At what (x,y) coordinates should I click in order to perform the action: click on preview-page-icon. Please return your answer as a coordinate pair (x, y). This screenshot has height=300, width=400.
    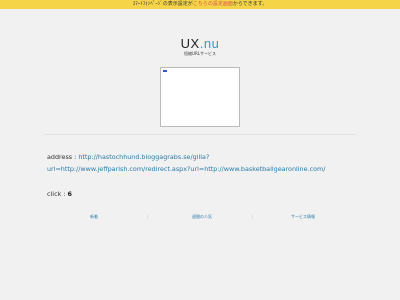
    Looking at the image, I should click on (165, 71).